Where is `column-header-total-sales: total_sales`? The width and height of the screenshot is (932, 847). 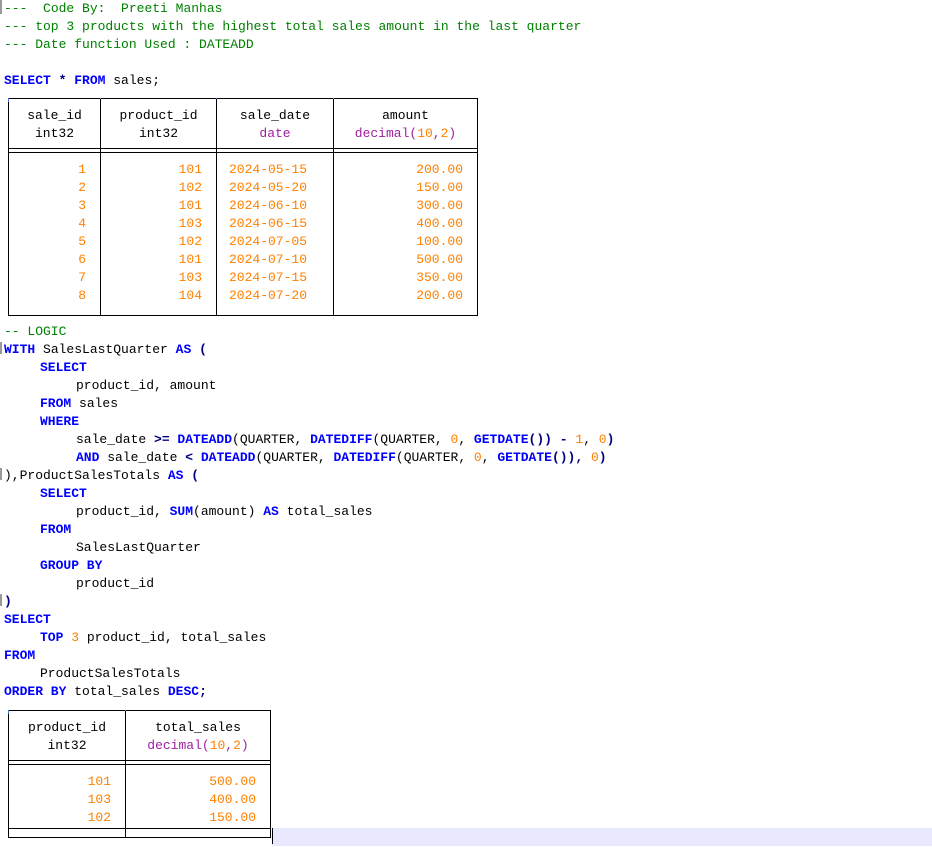
column-header-total-sales: total_sales is located at coordinates (198, 728).